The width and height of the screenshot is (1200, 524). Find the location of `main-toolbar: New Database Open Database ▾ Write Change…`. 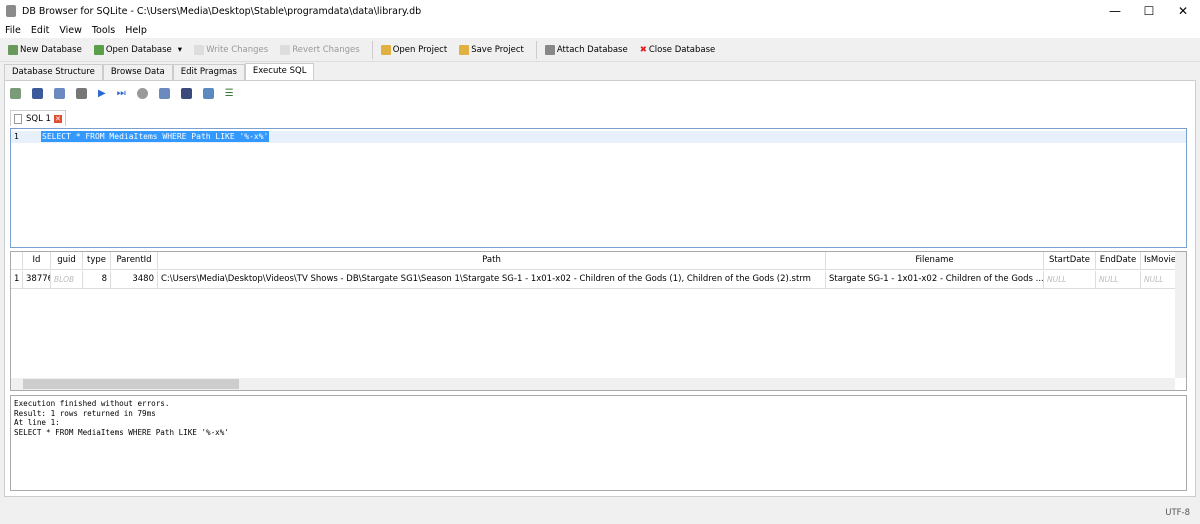

main-toolbar: New Database Open Database ▾ Write Change… is located at coordinates (600, 50).